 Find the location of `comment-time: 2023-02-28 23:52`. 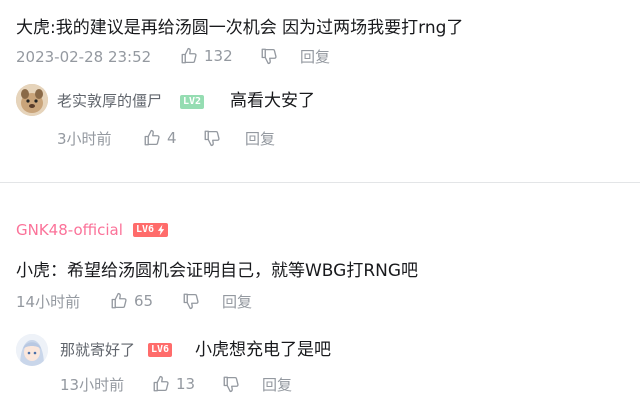

comment-time: 2023-02-28 23:52 is located at coordinates (84, 57).